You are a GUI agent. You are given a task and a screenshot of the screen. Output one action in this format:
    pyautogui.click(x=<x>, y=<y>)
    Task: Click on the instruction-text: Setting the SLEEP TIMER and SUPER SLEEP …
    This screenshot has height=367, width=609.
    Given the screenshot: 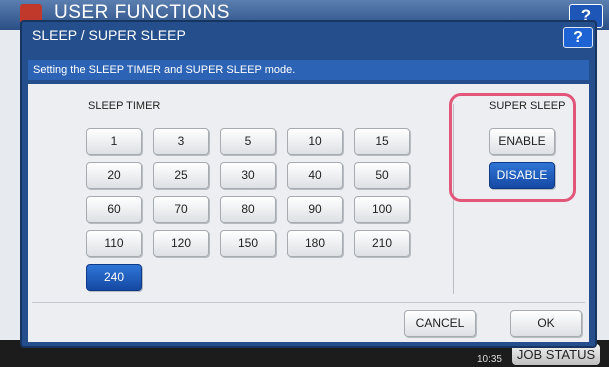 What is the action you would take?
    pyautogui.click(x=308, y=70)
    